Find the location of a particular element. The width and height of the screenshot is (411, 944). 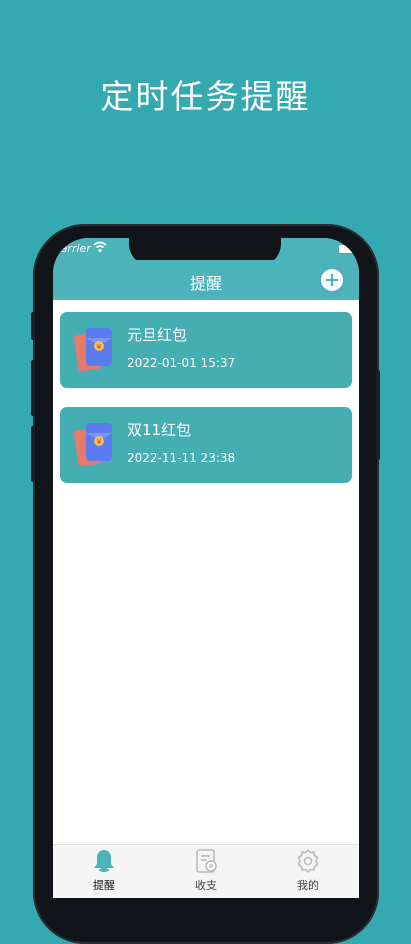

reminder-title: 元旦红包 is located at coordinates (157, 335).